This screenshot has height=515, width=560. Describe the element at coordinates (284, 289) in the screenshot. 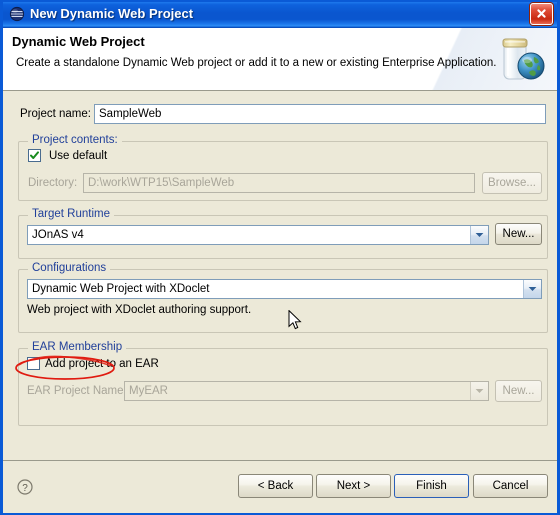

I see `configurations-combo: Dynamic Web Project with XDoclet` at that location.